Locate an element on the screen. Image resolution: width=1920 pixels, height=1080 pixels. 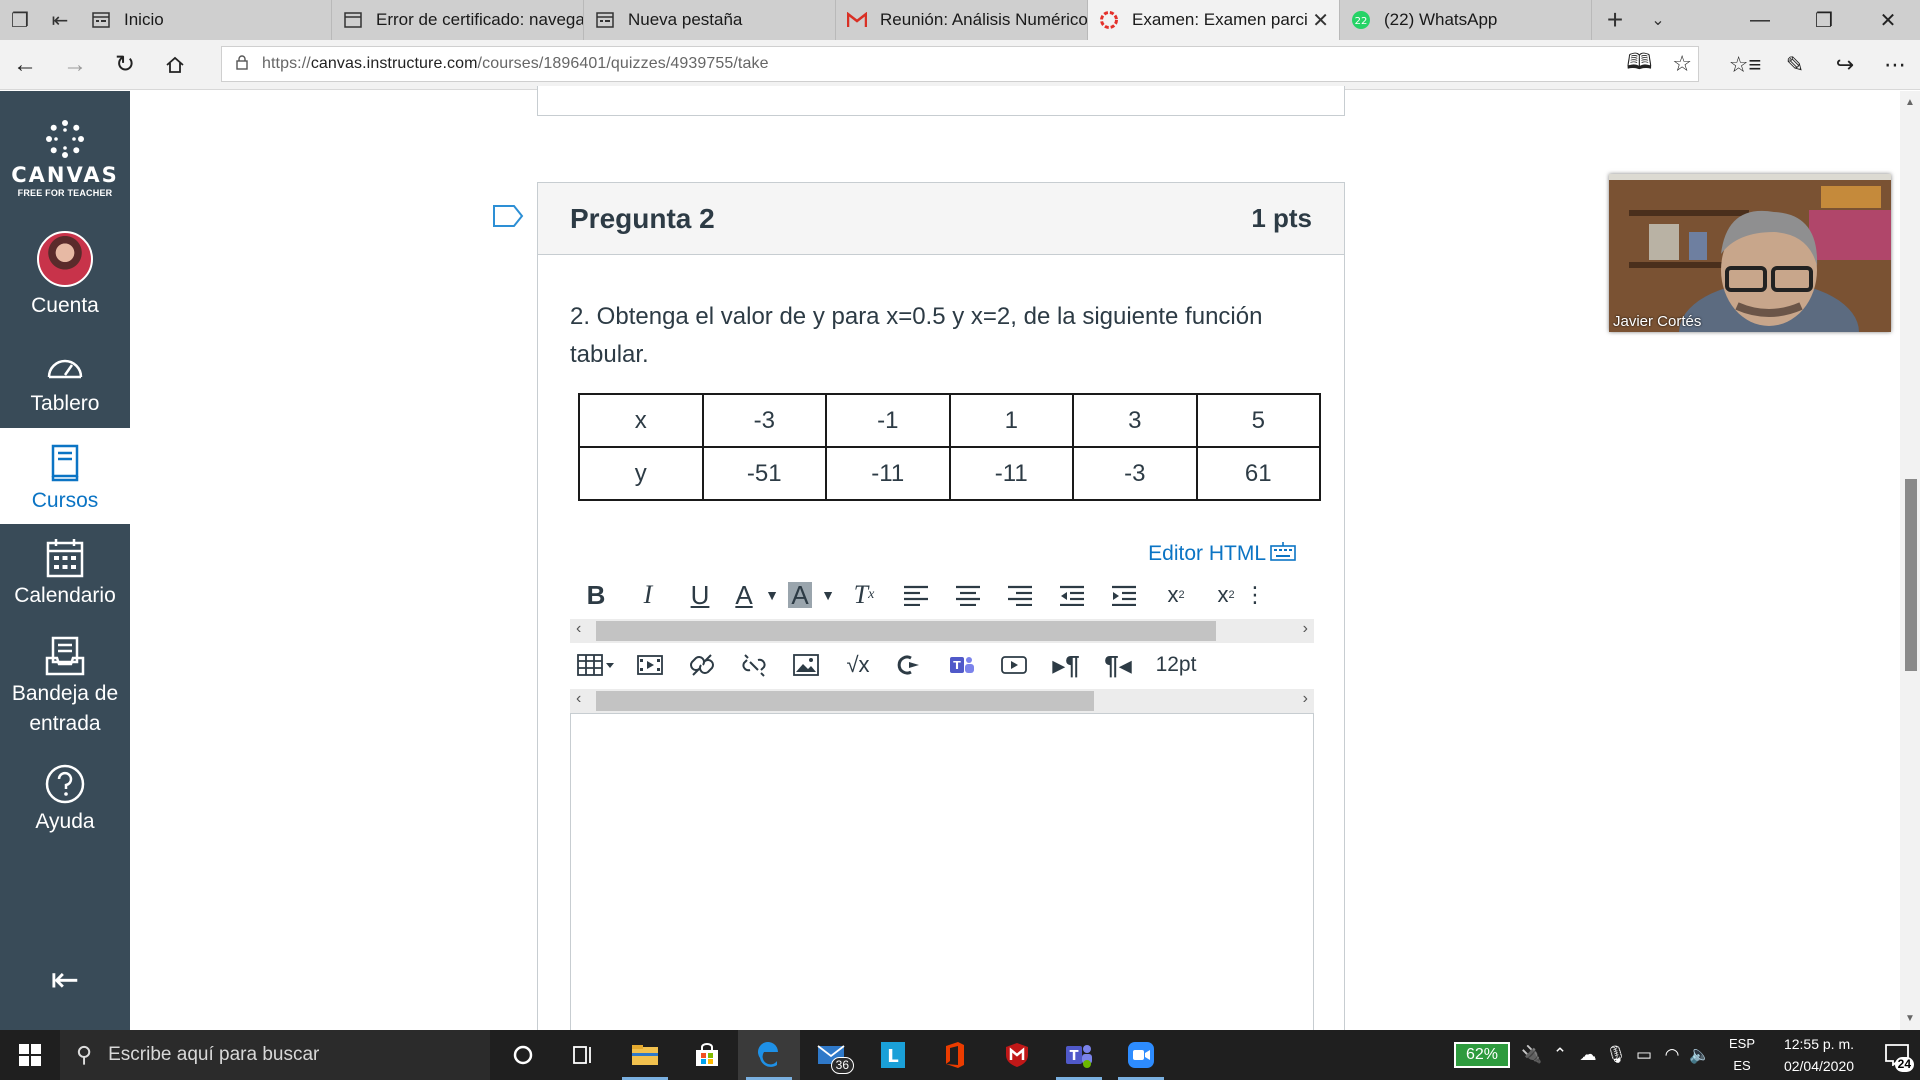
edge-icon is located at coordinates (769, 1055).